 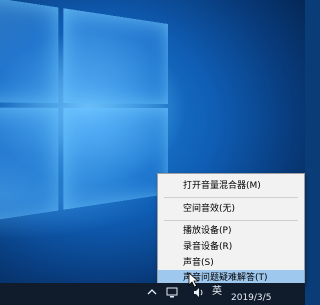 What do you see at coordinates (199, 294) in the screenshot?
I see `volume-icon` at bounding box center [199, 294].